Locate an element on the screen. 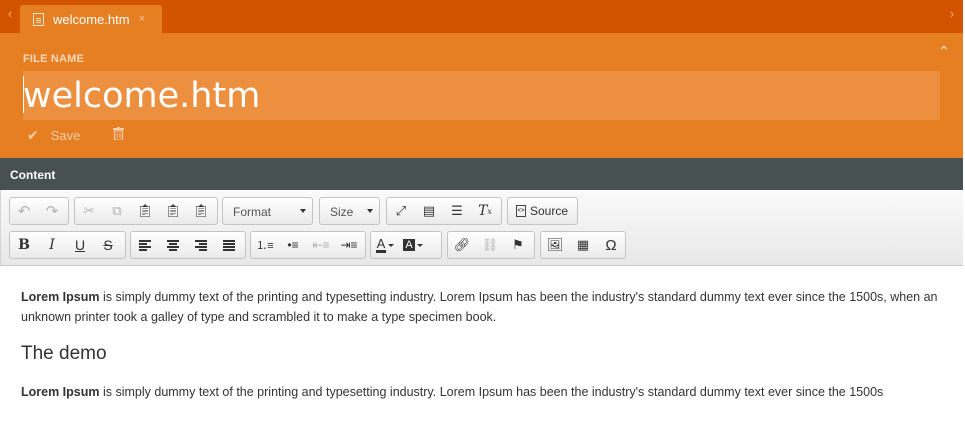 This screenshot has width=965, height=440. file-name-input is located at coordinates (481, 95).